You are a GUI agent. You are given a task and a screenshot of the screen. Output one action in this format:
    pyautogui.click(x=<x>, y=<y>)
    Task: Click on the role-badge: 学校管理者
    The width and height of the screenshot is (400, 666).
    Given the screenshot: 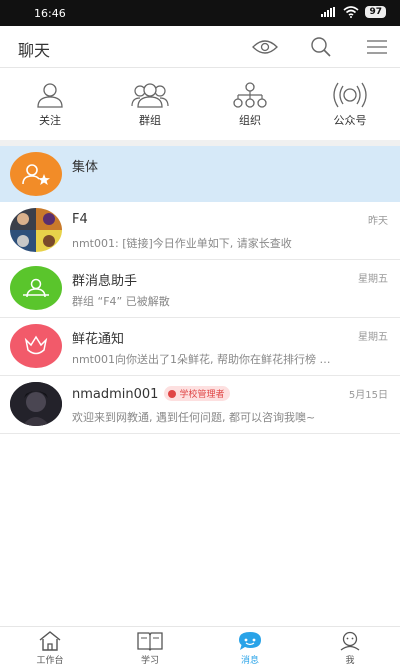 What is the action you would take?
    pyautogui.click(x=197, y=393)
    